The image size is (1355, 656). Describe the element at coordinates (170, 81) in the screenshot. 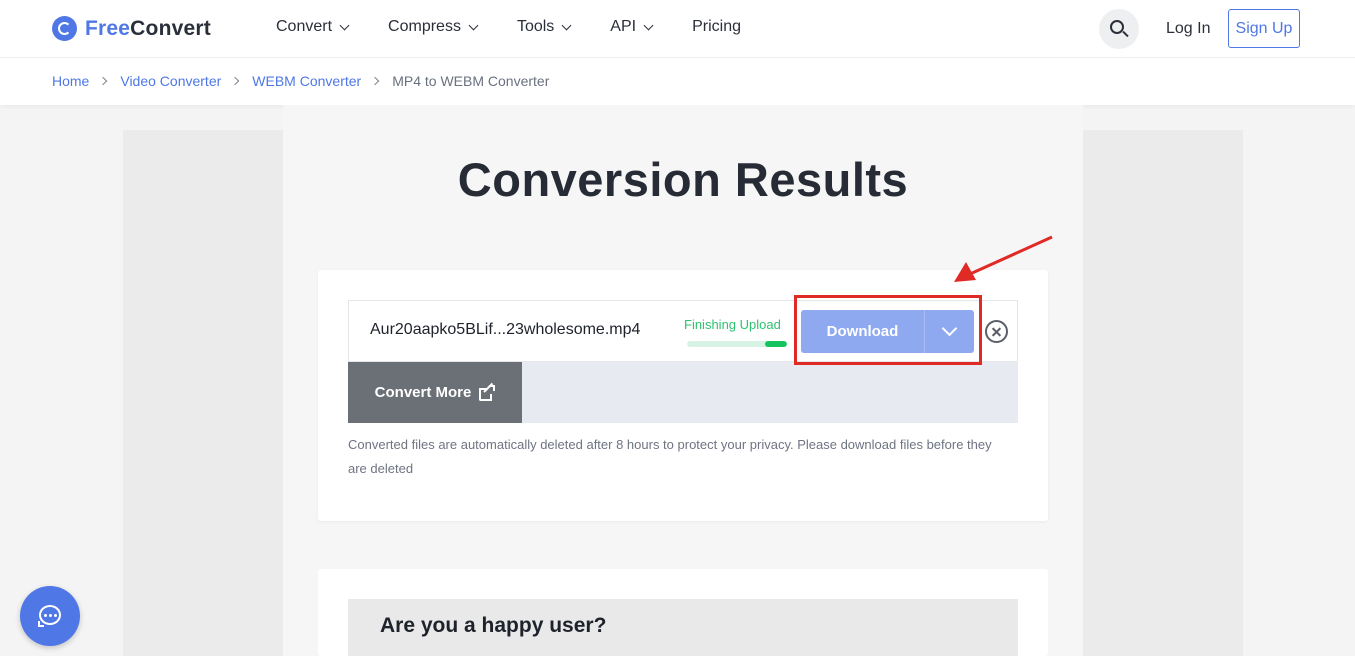

I see `breadcrumb-video-converter: Video Converter` at that location.